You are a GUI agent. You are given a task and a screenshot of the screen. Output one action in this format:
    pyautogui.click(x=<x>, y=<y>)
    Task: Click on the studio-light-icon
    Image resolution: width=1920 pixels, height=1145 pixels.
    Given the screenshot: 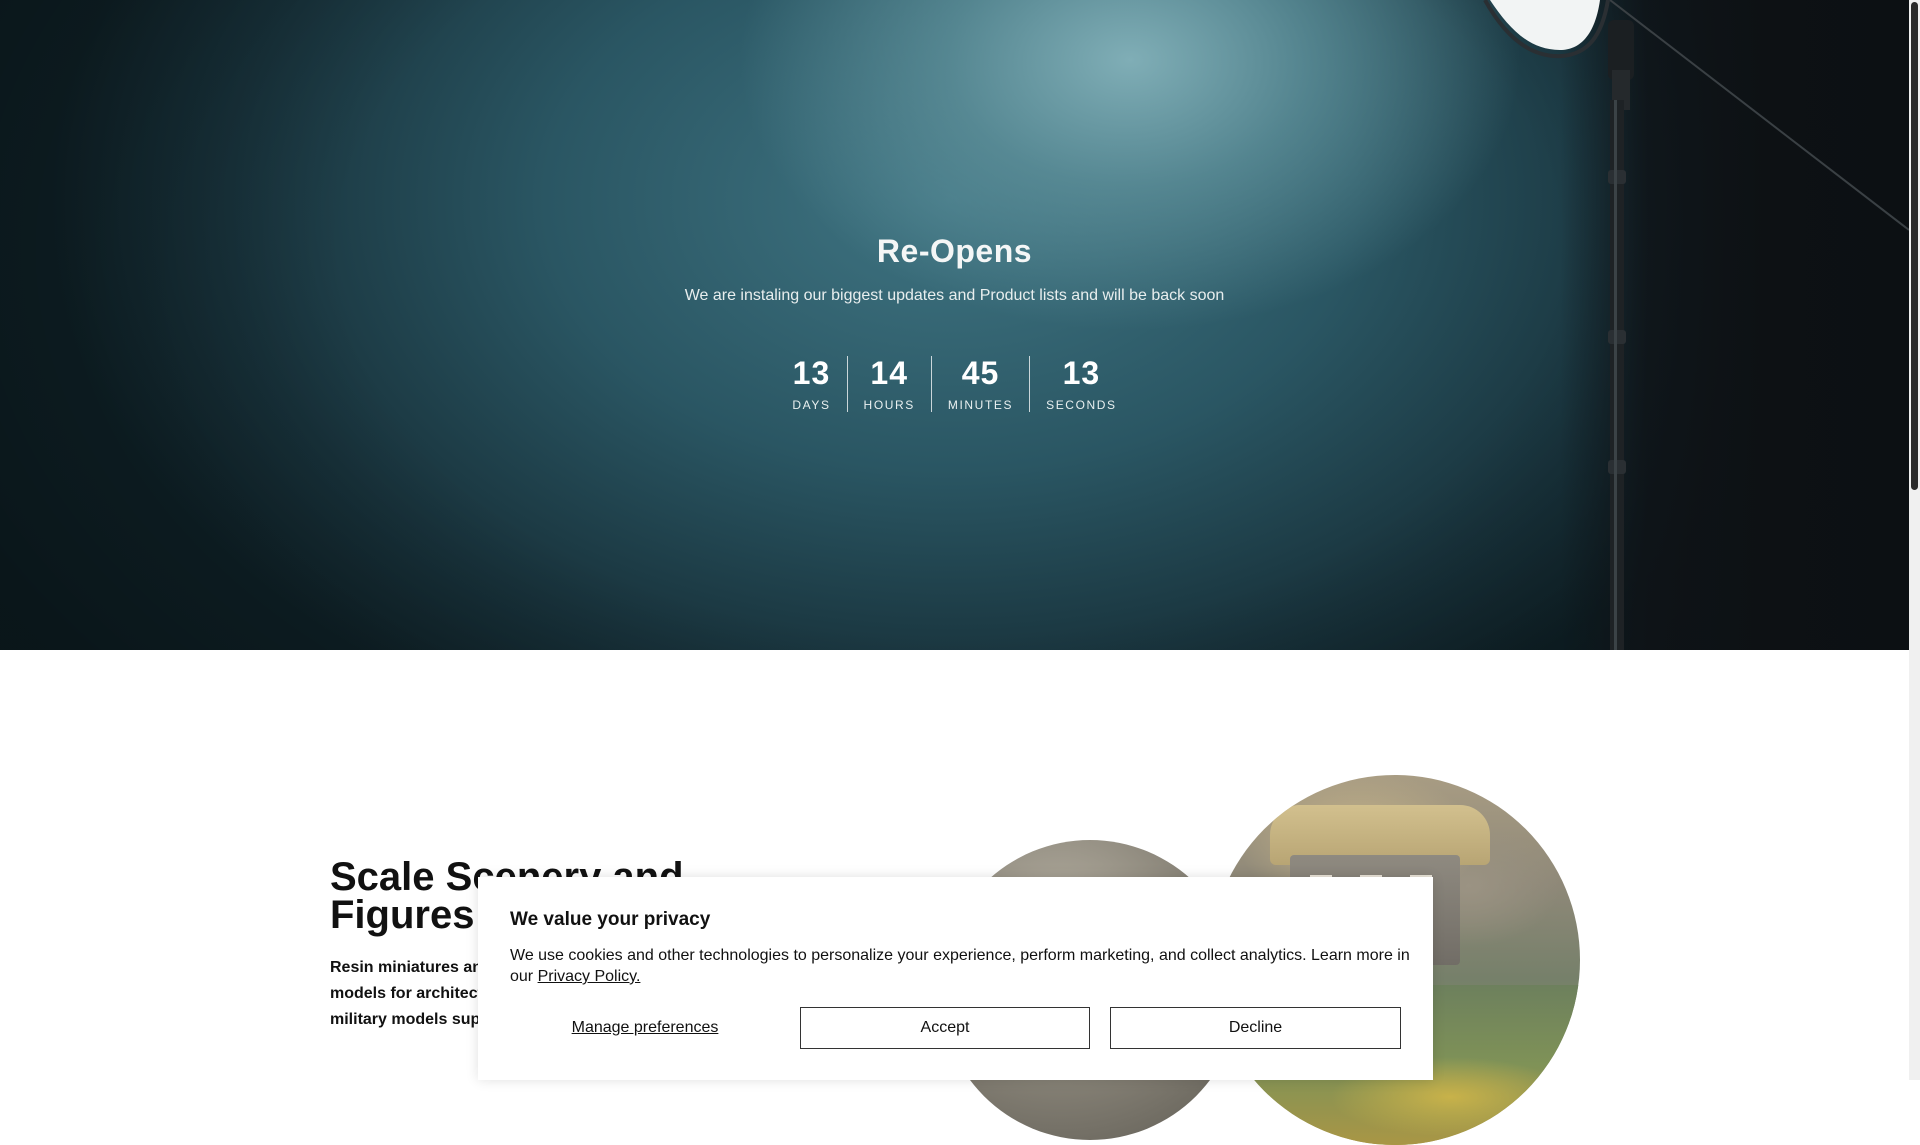 What is the action you would take?
    pyautogui.click(x=1696, y=325)
    